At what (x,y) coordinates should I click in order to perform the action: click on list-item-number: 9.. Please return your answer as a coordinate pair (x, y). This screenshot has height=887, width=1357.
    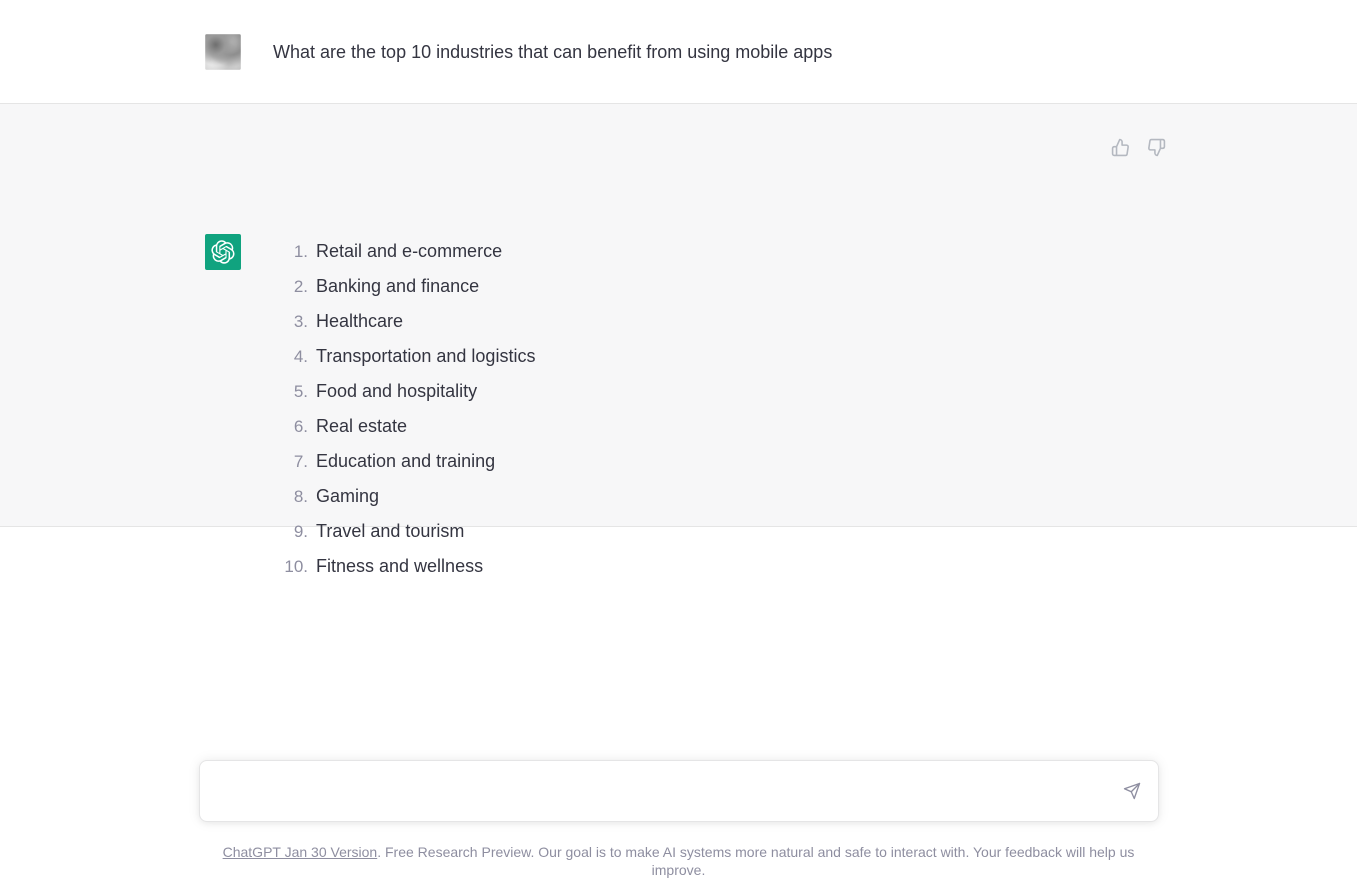
    Looking at the image, I should click on (300, 531).